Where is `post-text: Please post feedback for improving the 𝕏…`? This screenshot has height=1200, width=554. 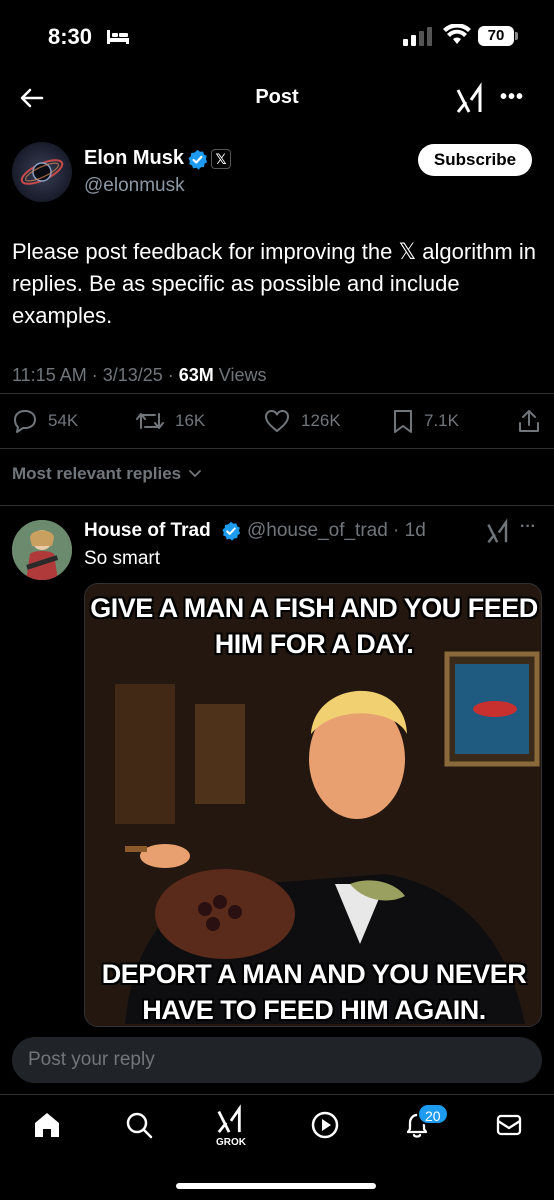 post-text: Please post feedback for improving the 𝕏… is located at coordinates (274, 283).